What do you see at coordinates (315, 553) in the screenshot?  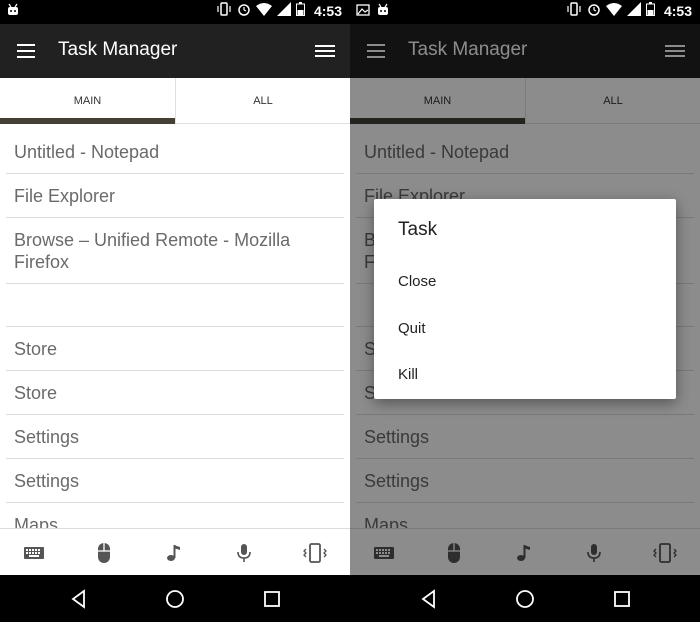 I see `vibrate-phone-icon` at bounding box center [315, 553].